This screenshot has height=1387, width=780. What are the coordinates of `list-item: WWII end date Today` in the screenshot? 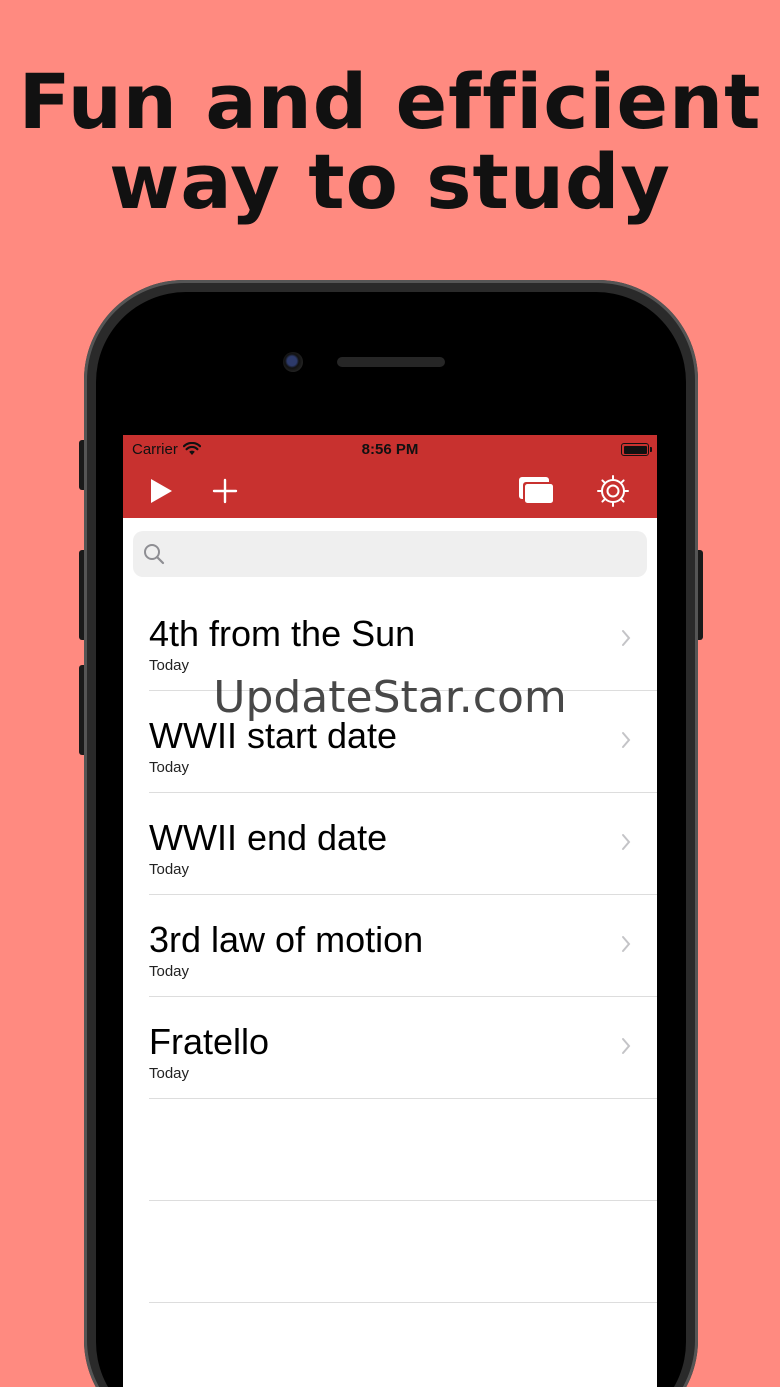 It's located at (403, 844).